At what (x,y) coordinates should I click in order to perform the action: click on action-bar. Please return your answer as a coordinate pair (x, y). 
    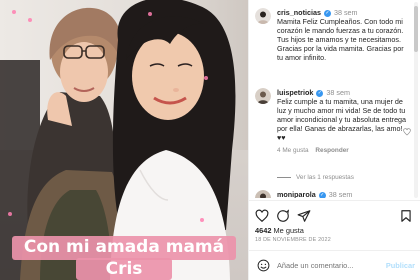
    Looking at the image, I should click on (334, 214).